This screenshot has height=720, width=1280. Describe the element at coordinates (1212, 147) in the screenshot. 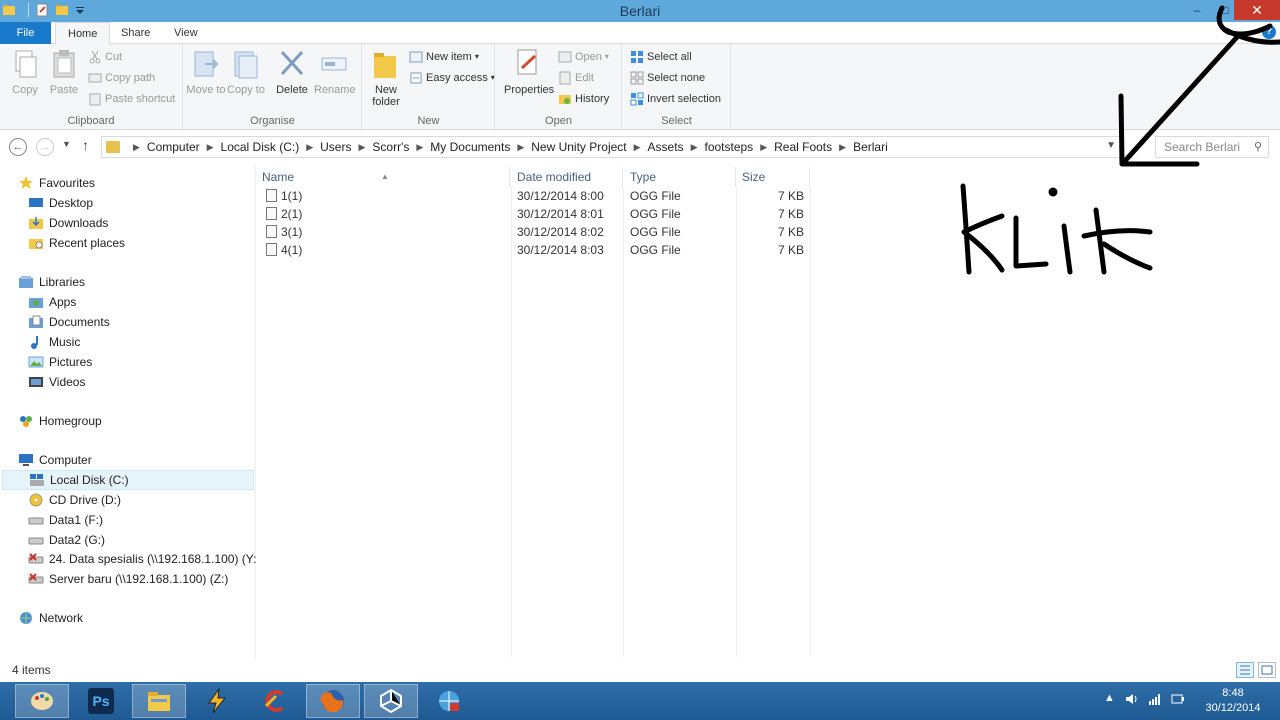

I see `search-input: Search Berlari ⚲` at that location.